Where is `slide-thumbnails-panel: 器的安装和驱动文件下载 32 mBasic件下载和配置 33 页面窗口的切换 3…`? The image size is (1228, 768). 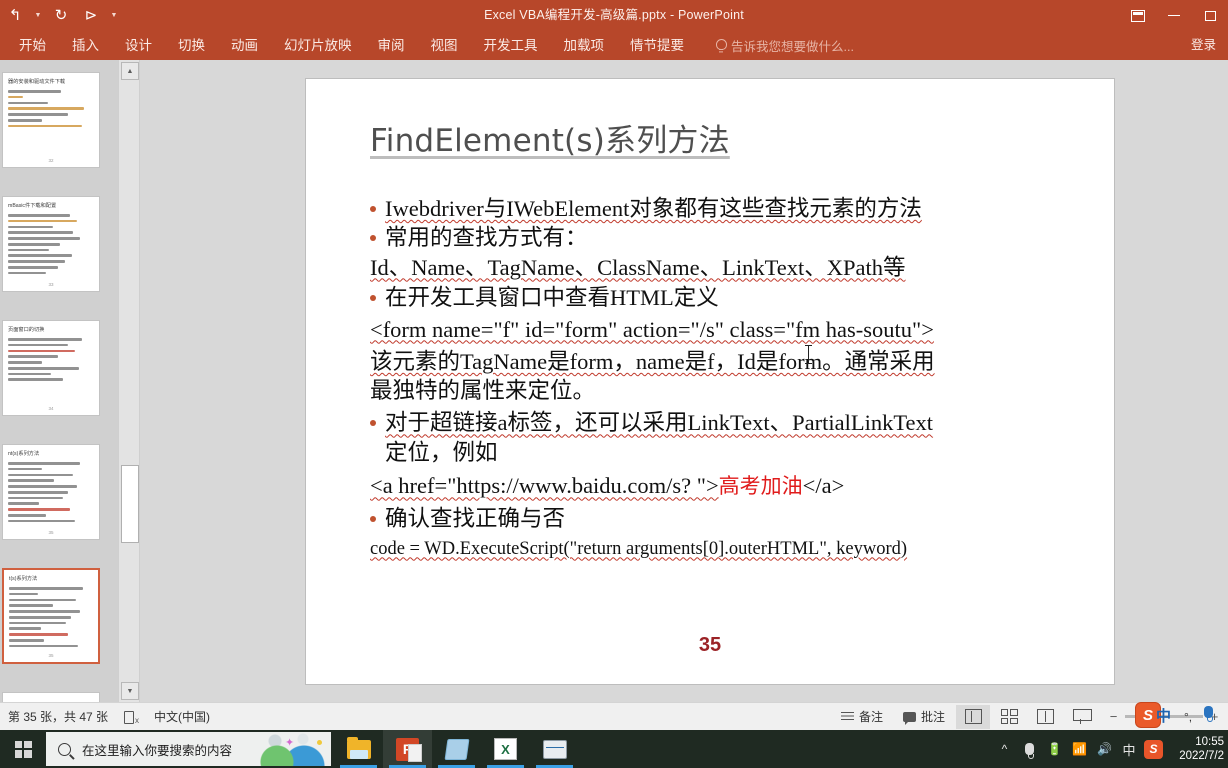 slide-thumbnails-panel: 器的安装和驱动文件下载 32 mBasic件下载和配置 33 页面窗口的切换 3… is located at coordinates (59, 381).